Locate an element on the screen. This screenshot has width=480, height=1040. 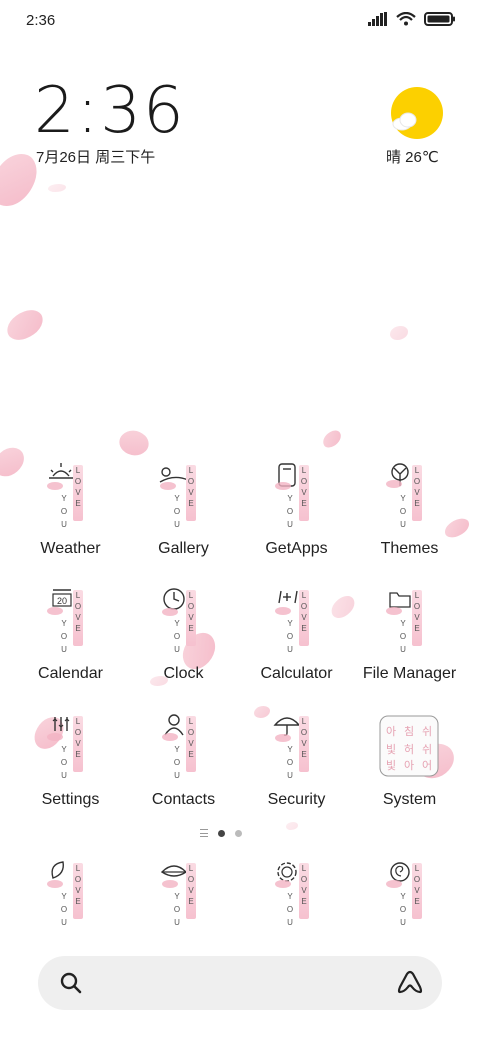
dock-leaf-app: LOVE YOU is located at coordinates (70, 897).